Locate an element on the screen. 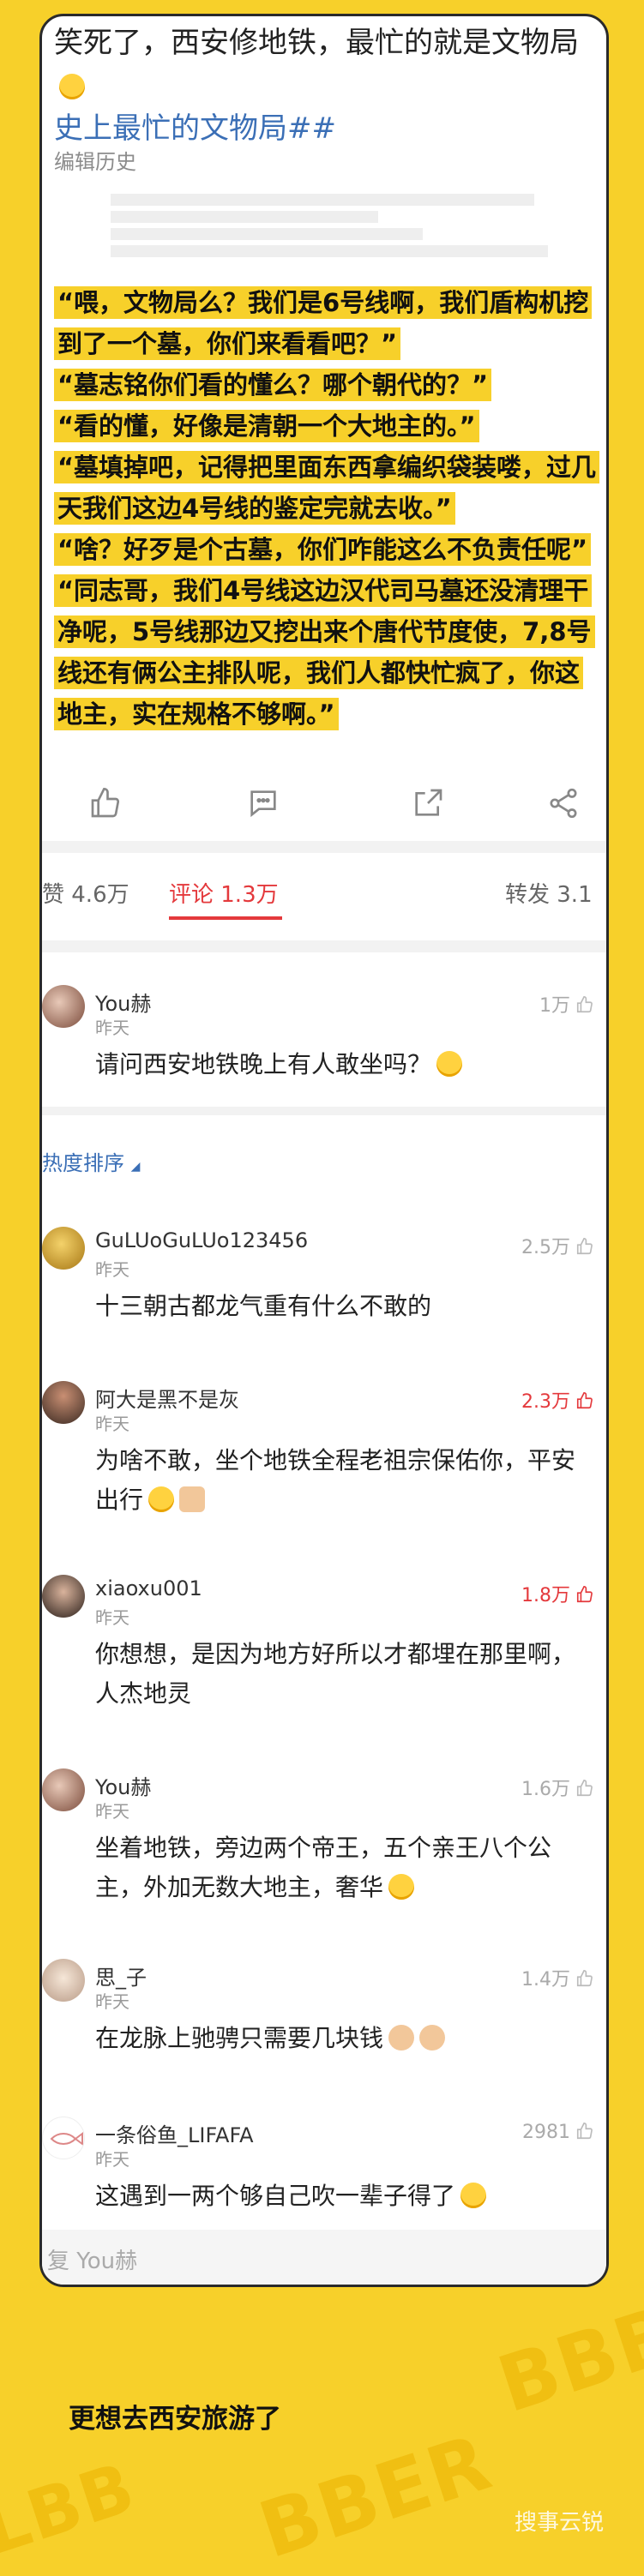 This screenshot has height=2576, width=644. like-count: 2.5万 is located at coordinates (545, 1247).